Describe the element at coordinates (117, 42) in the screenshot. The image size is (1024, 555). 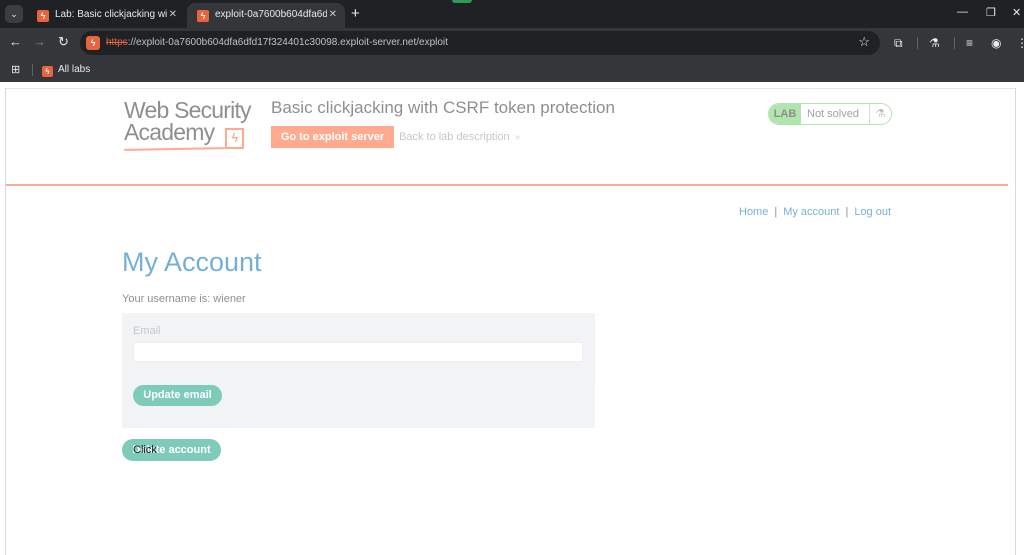
I see `url-scheme: https` at that location.